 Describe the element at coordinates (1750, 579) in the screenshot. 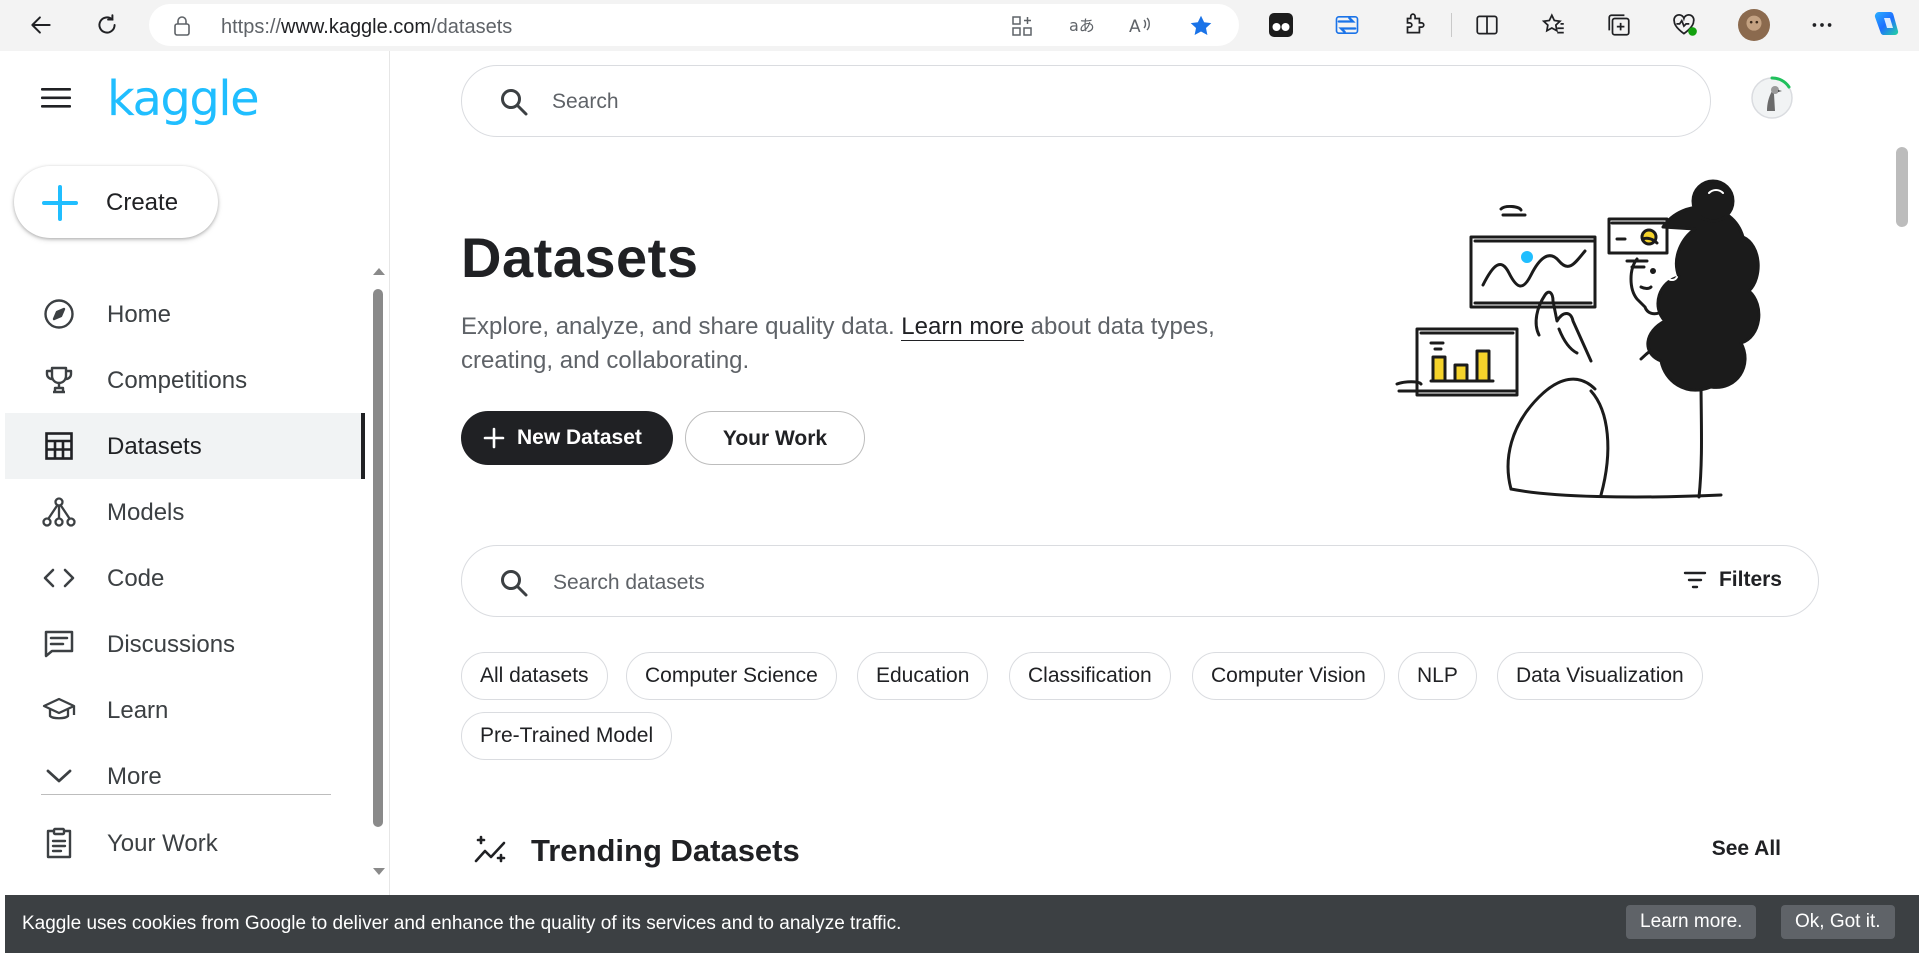

I see `filters-label: Filters` at that location.